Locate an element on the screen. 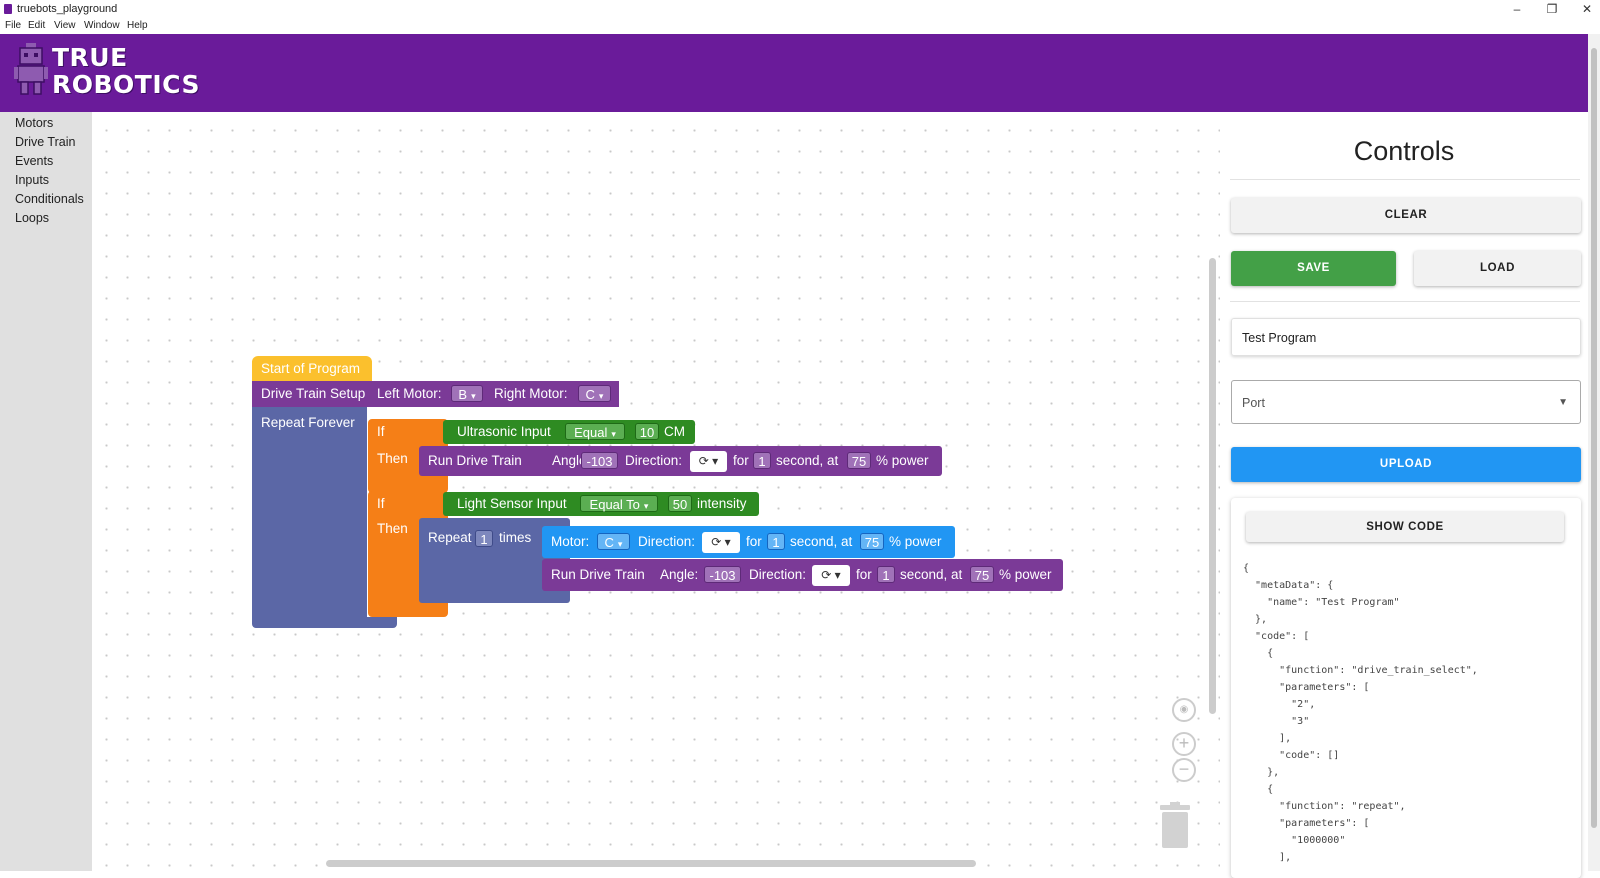 The height and width of the screenshot is (878, 1600). motor-direction-dropdown: ⟳ ▾ is located at coordinates (721, 542).